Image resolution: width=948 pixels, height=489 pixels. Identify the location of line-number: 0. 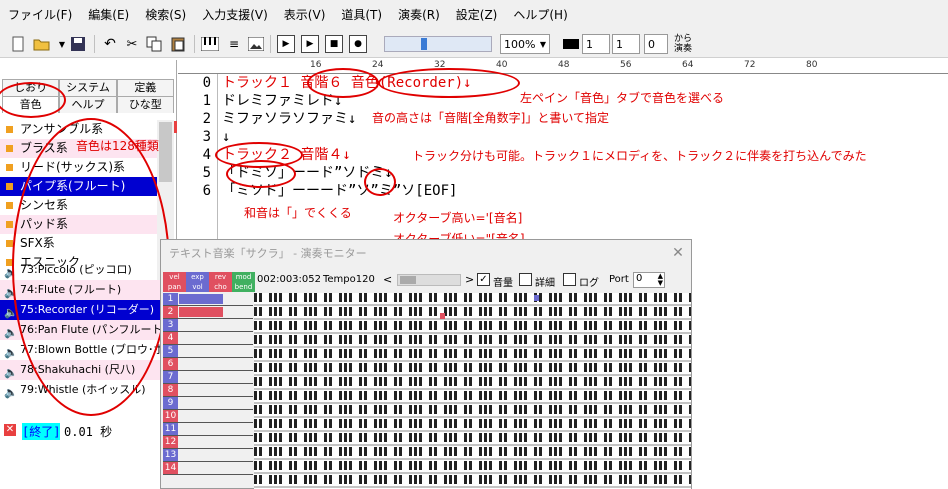
(206, 83).